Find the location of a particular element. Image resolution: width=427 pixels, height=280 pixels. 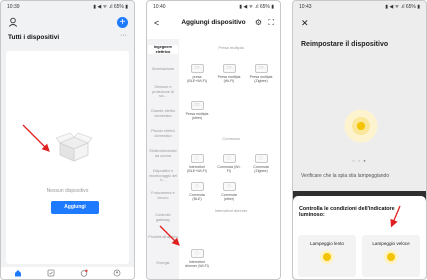

arrow-to-dimmer is located at coordinates (169, 235).